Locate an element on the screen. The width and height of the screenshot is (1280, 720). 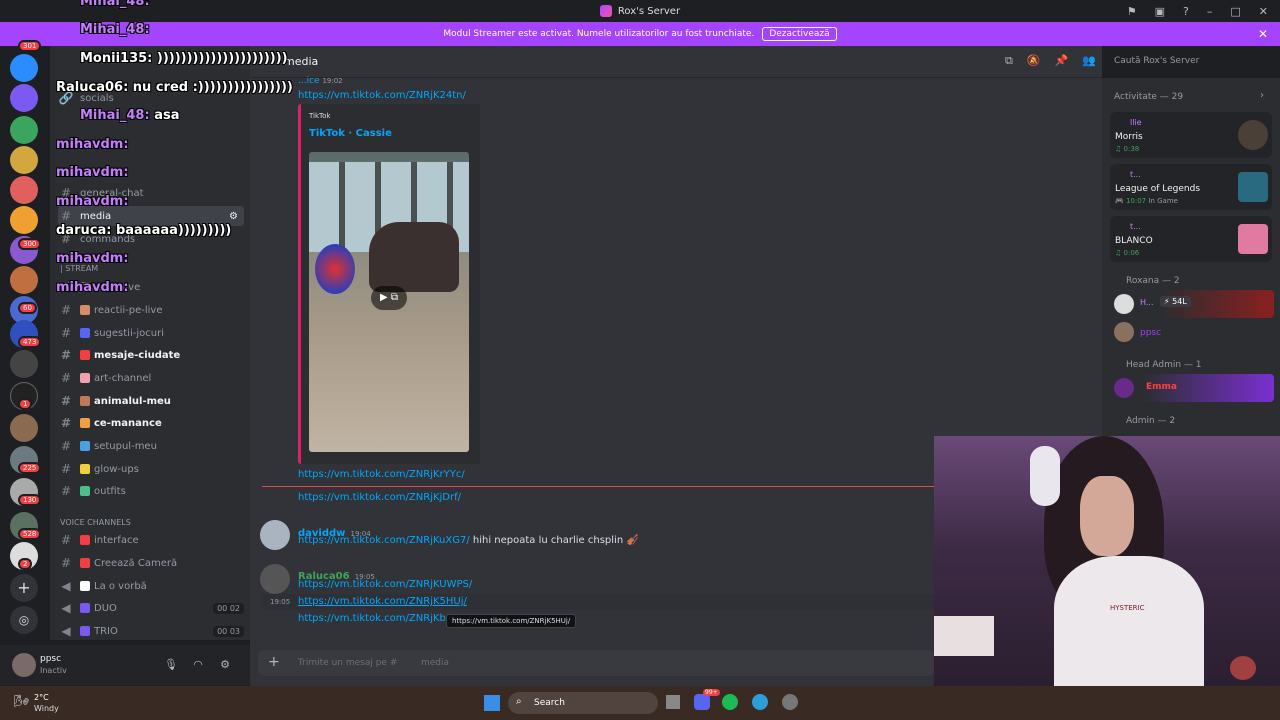
minimize-button: – is located at coordinates (1210, 11).